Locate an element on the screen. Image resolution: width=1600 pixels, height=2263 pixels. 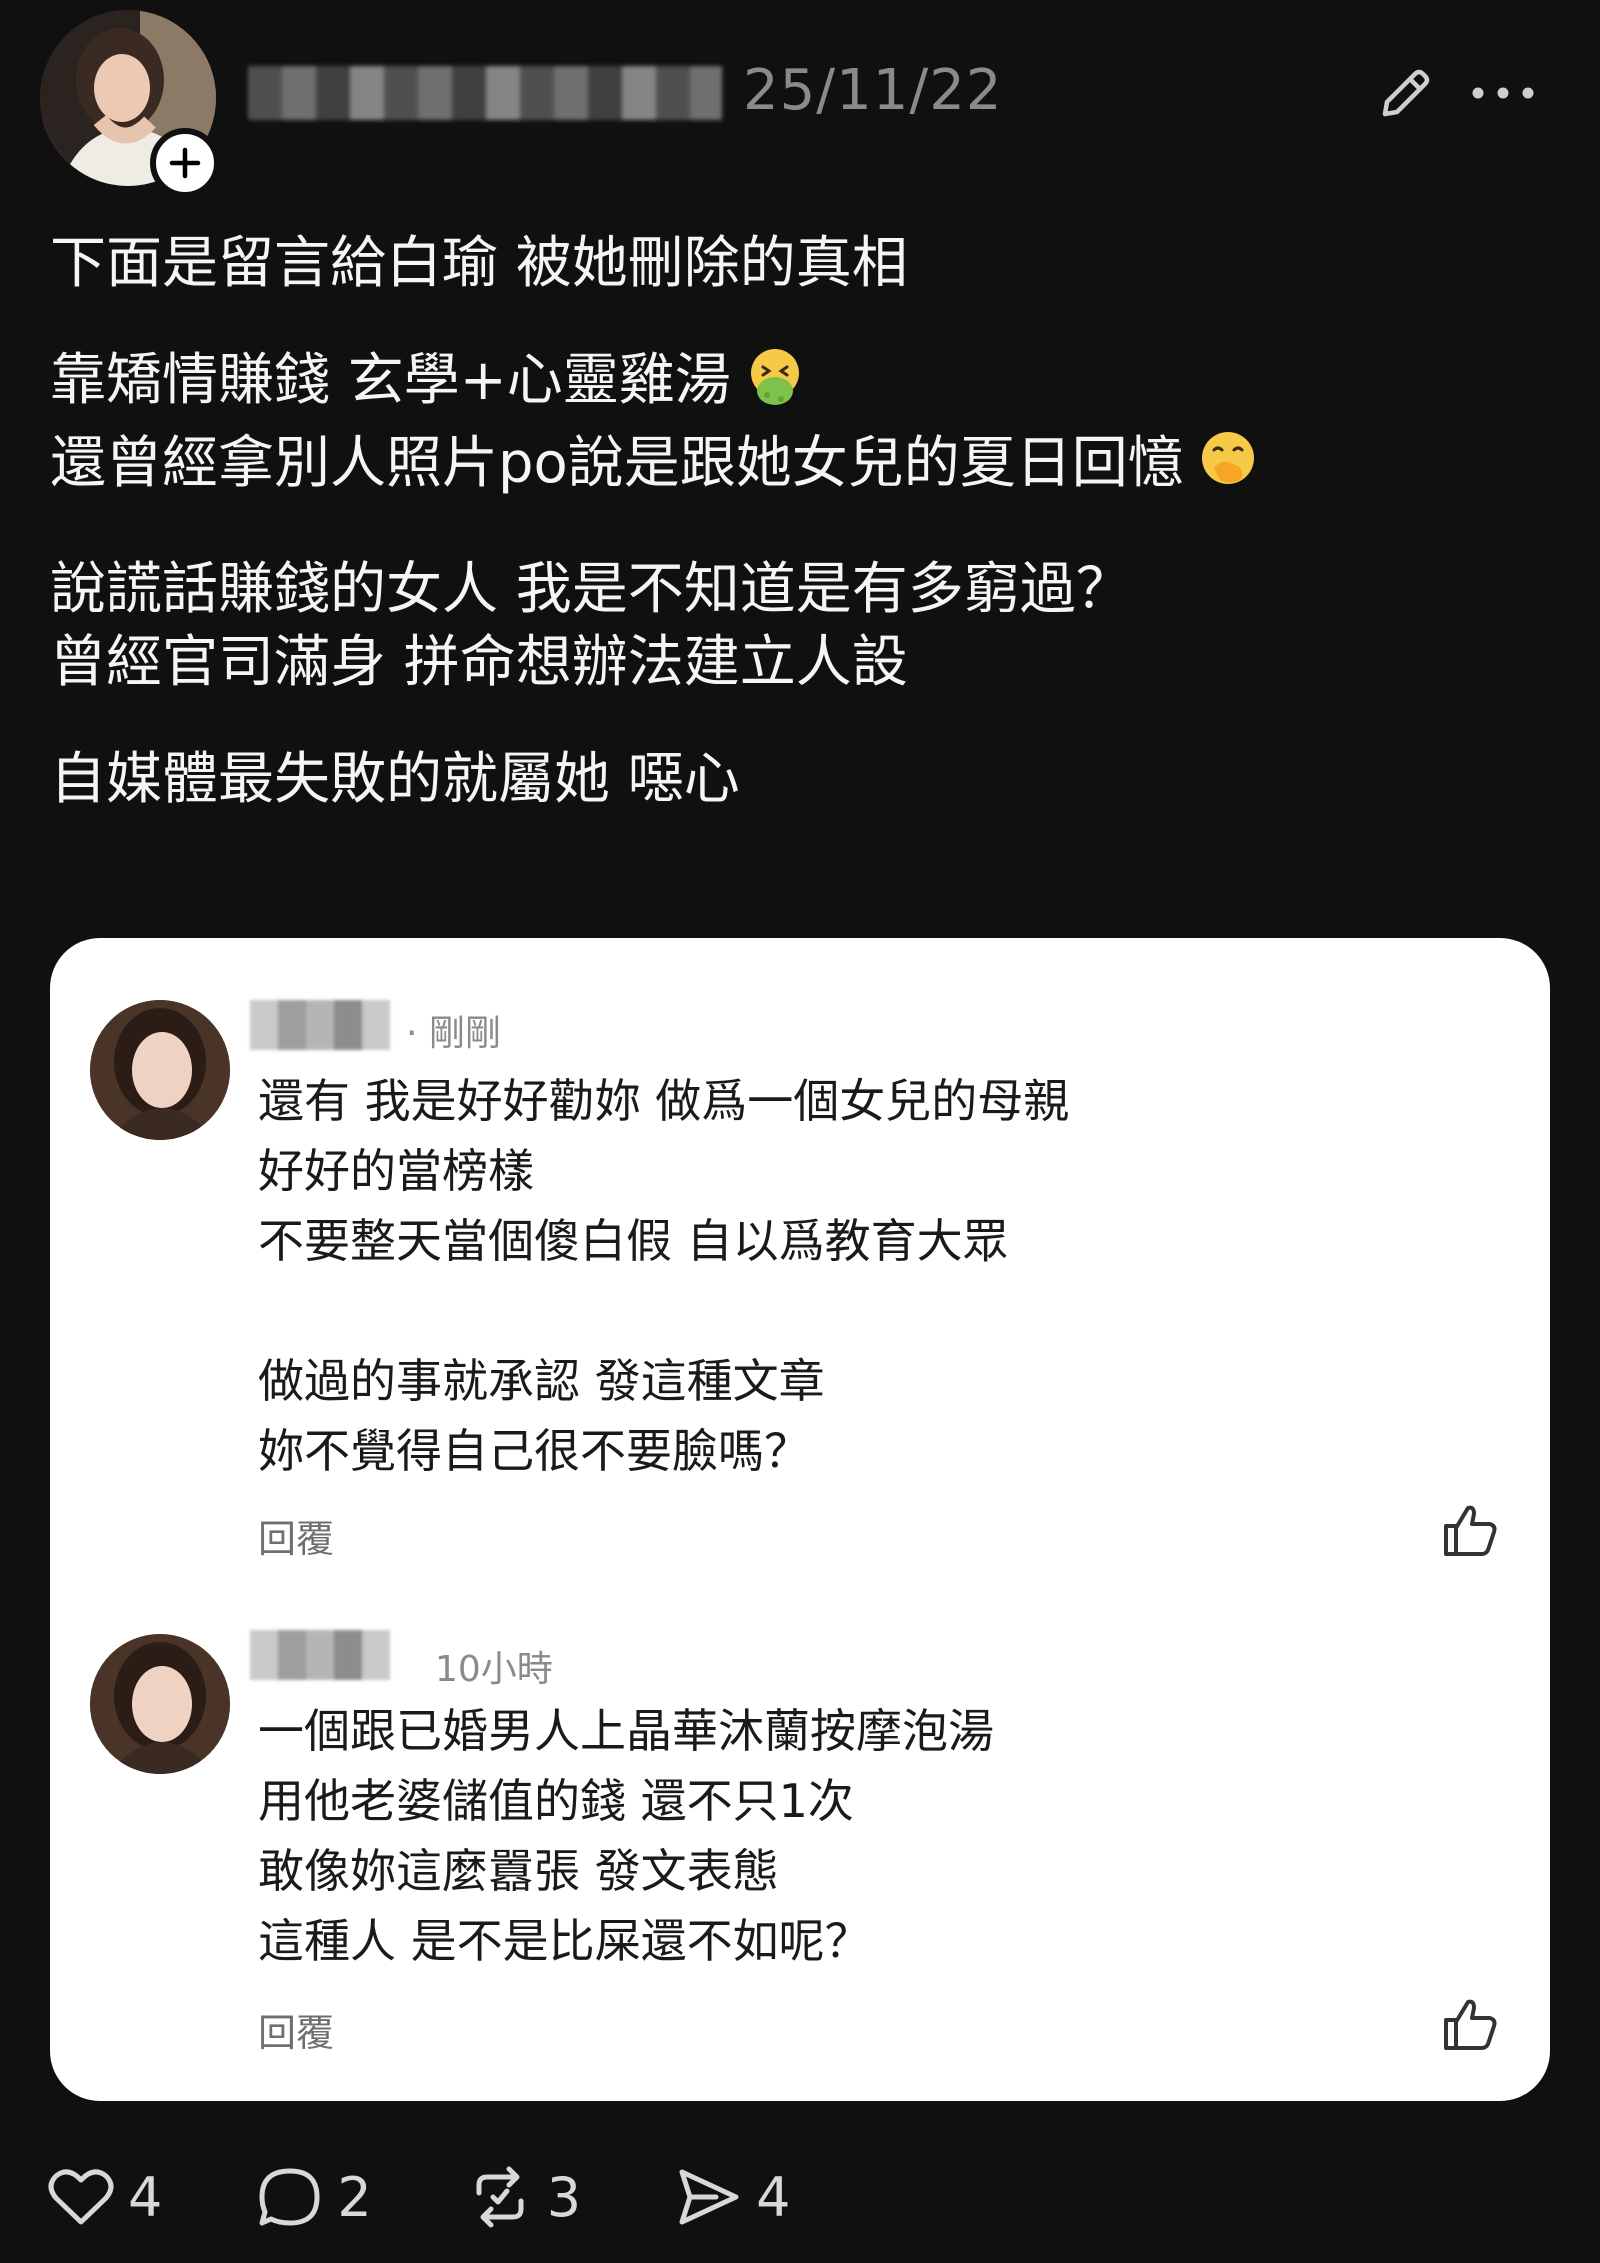
post-actions: 4 2 3 4 is located at coordinates (466, 2197).